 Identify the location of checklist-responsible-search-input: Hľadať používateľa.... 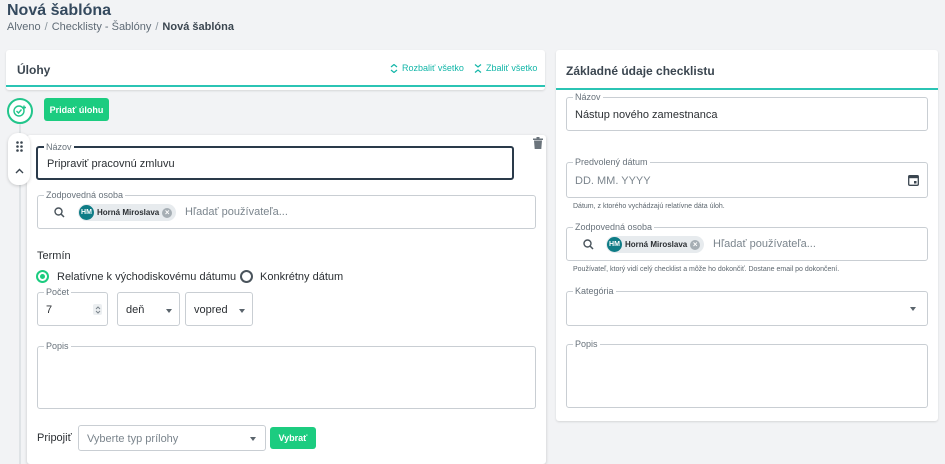
(764, 244).